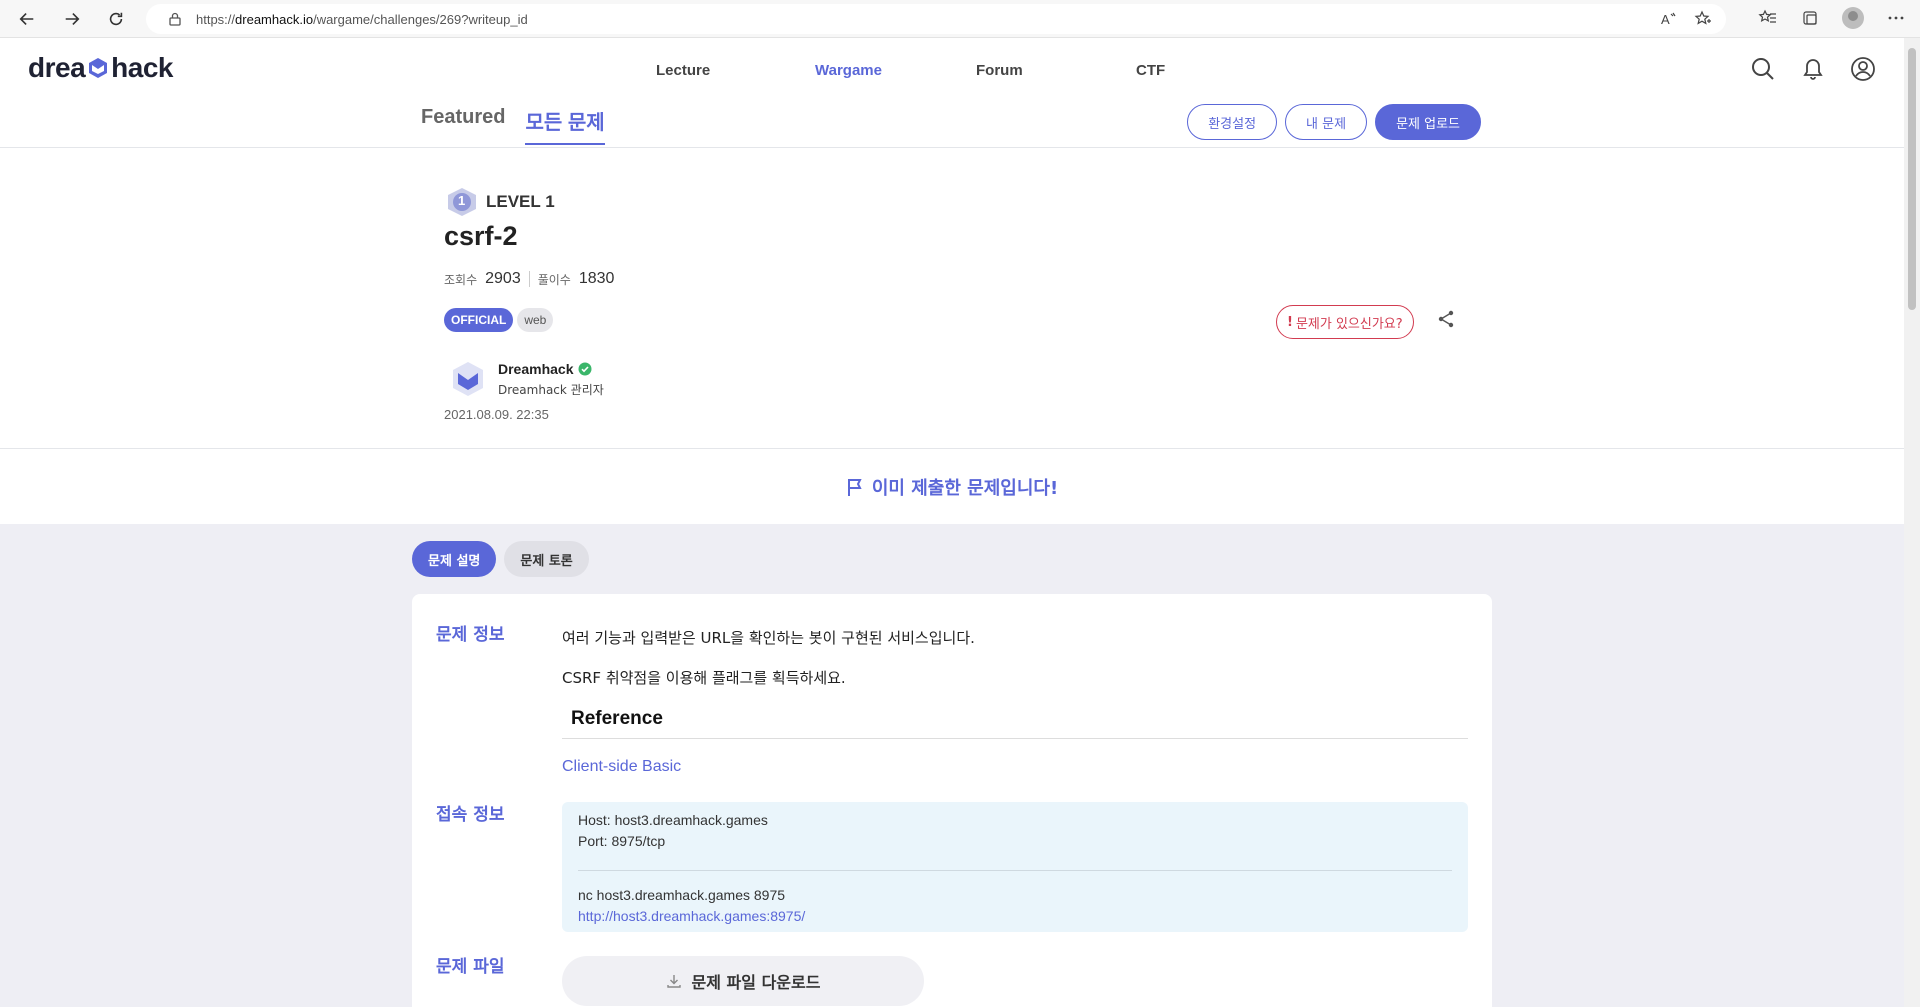 This screenshot has height=1007, width=1920. I want to click on conn-divider, so click(1015, 870).